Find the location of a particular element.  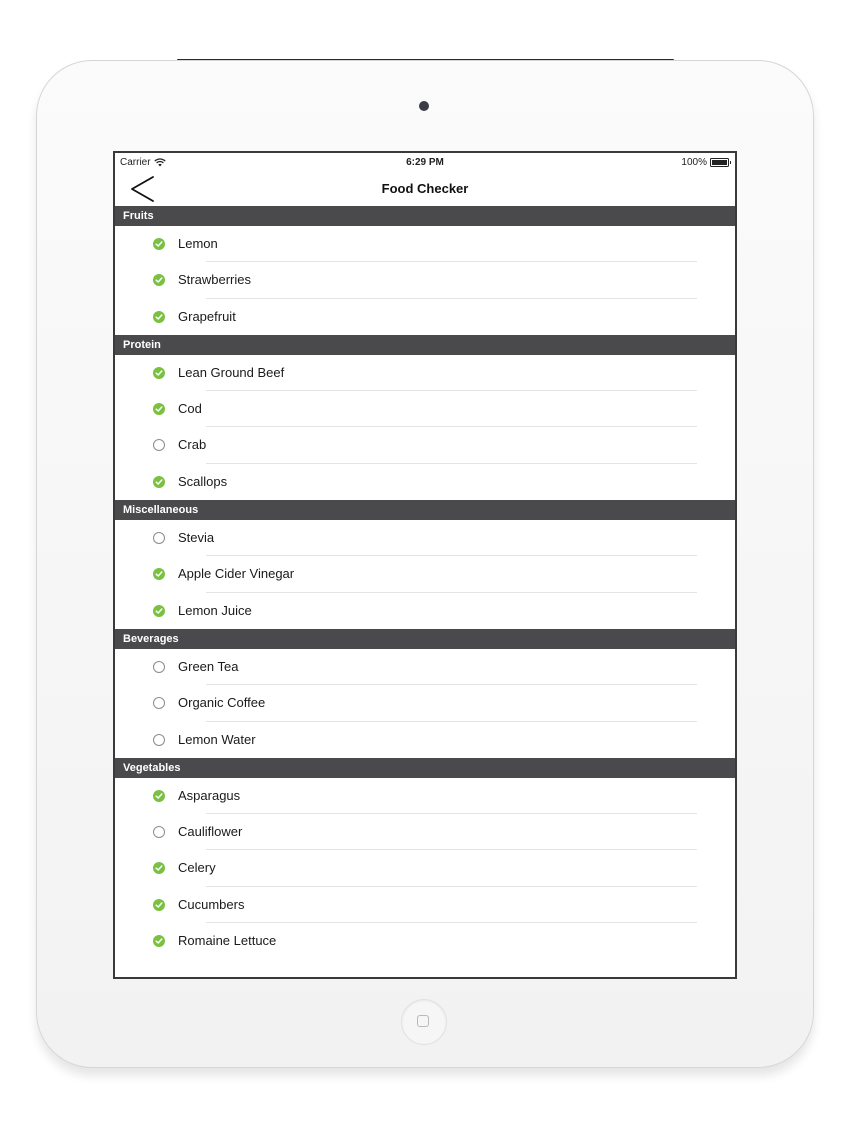

list-item: Celery is located at coordinates (425, 868).